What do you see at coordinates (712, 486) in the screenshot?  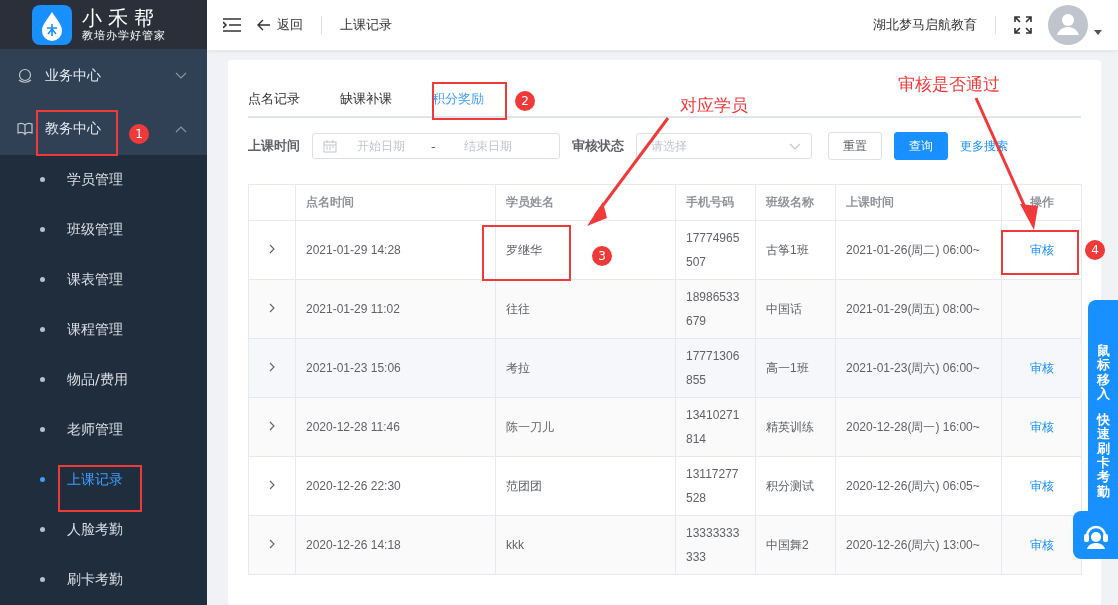 I see `phone-cell-text: 13117277 528` at bounding box center [712, 486].